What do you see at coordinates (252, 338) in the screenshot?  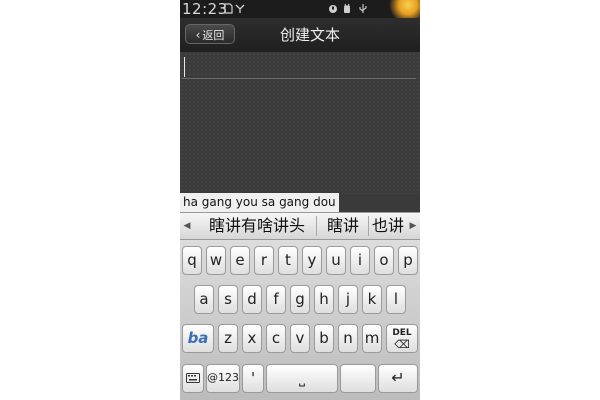 I see `key-x: x` at bounding box center [252, 338].